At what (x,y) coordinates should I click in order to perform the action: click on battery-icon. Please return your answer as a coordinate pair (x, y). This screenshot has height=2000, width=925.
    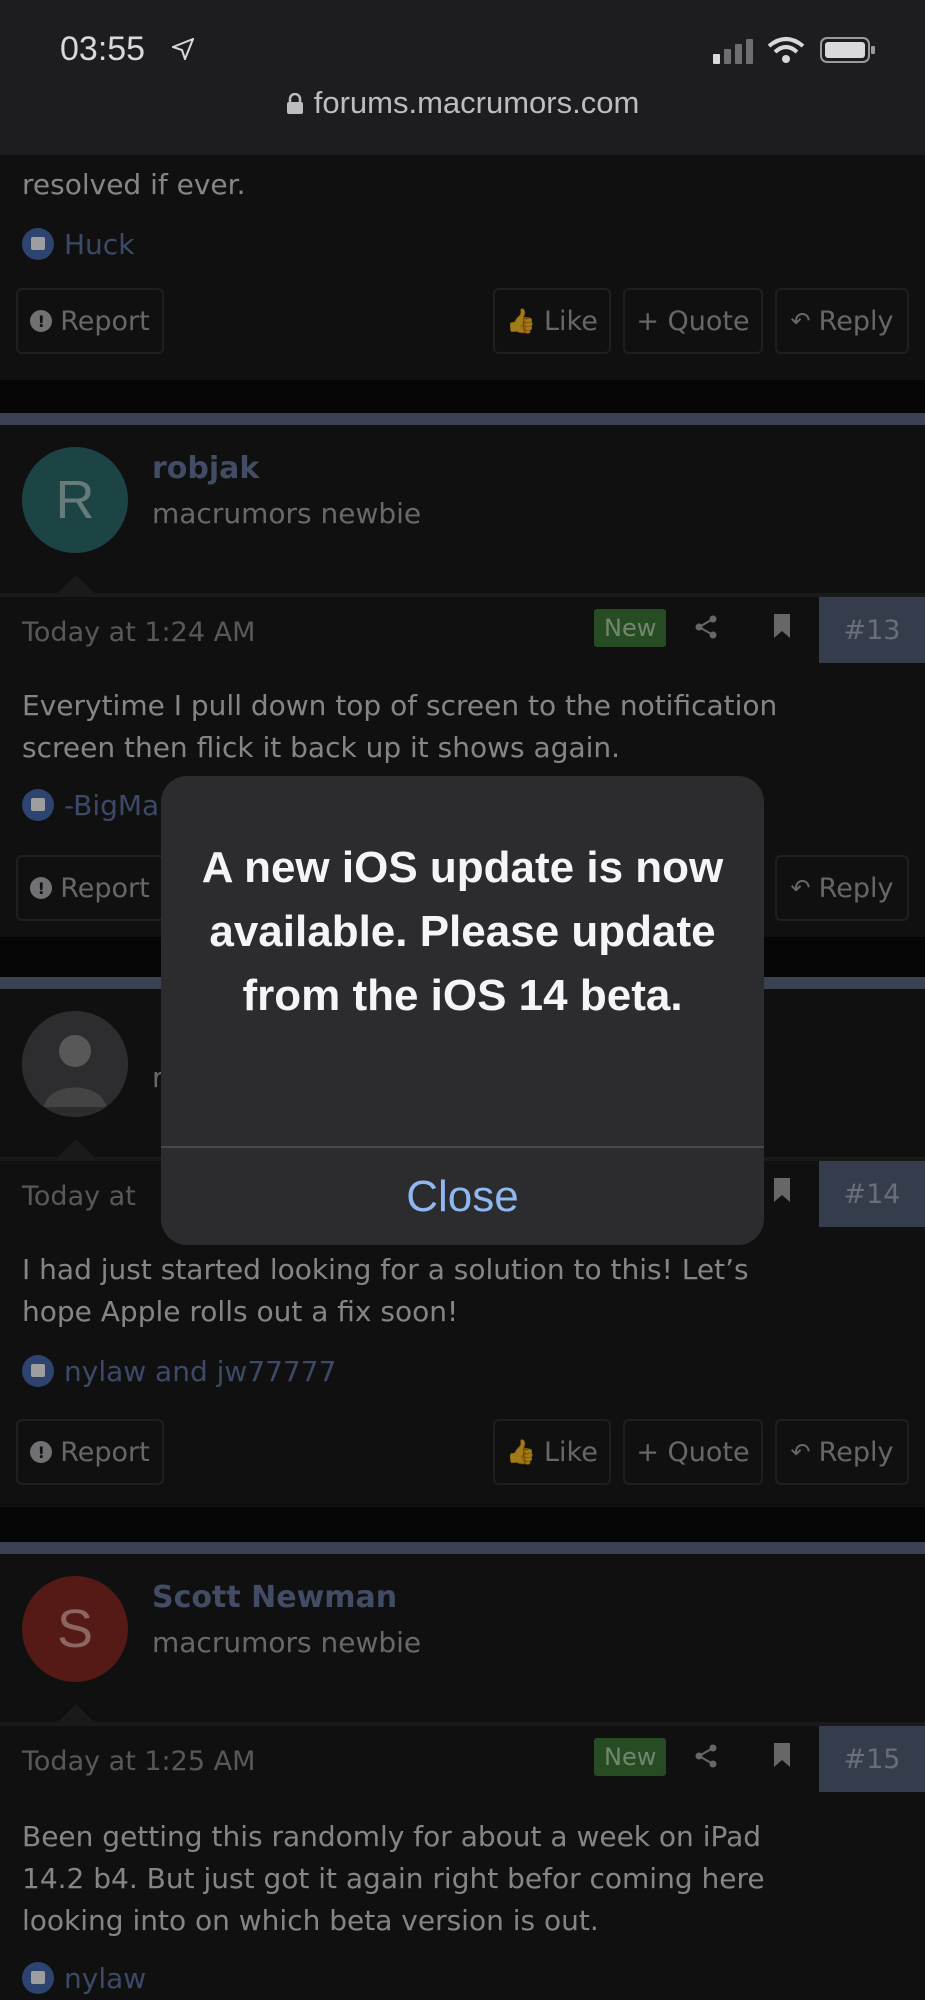
    Looking at the image, I should click on (847, 50).